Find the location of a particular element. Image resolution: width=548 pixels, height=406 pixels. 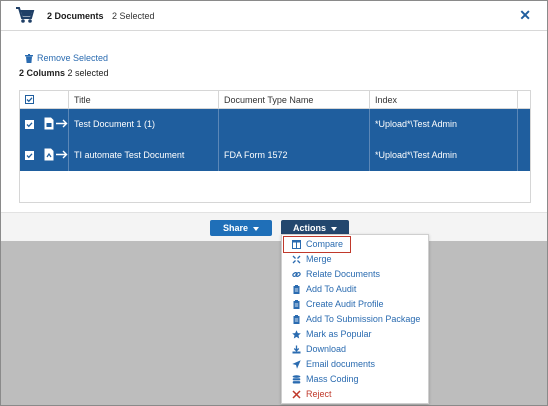

table-row: Test Document 1 (1) *Upload*\Test Admin is located at coordinates (275, 124).